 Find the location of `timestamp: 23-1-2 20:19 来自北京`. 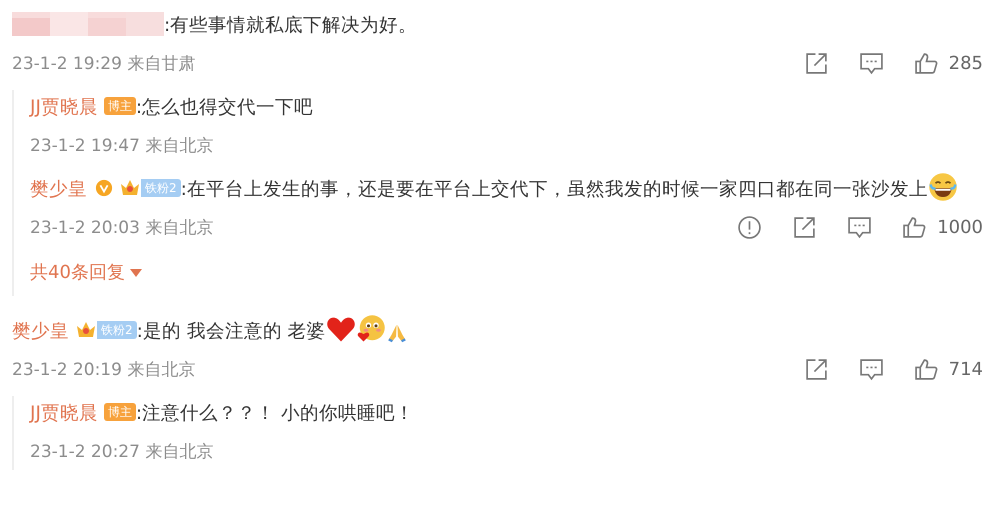

timestamp: 23-1-2 20:19 来自北京 is located at coordinates (104, 369).